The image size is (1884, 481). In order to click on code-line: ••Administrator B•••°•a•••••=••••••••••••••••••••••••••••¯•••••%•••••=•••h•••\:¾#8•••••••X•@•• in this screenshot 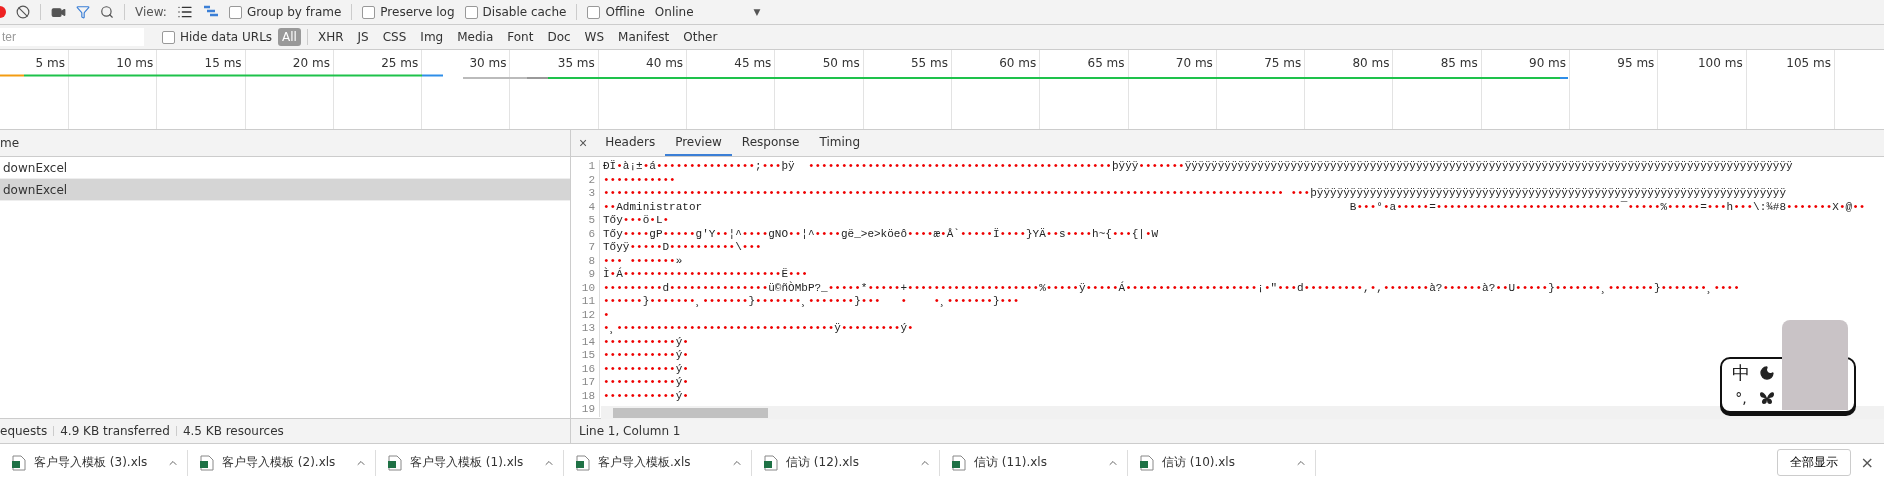, I will do `click(1234, 207)`.